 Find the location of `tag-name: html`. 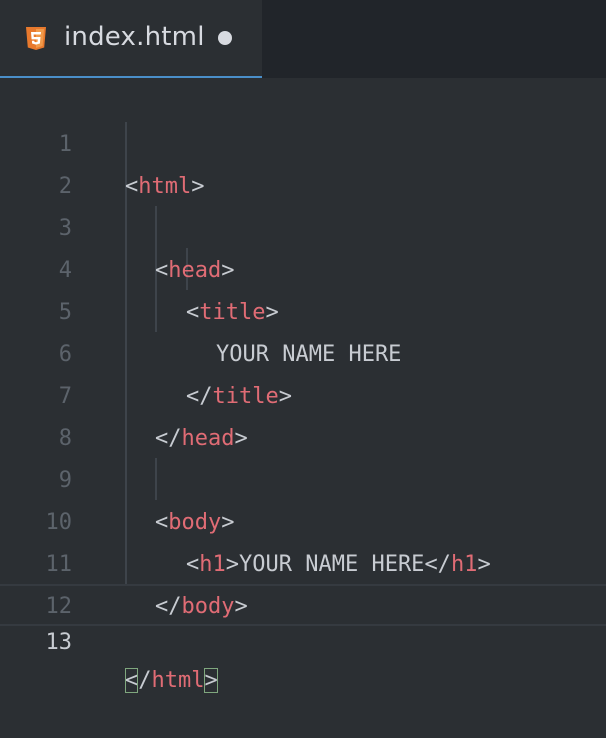

tag-name: html is located at coordinates (178, 680).